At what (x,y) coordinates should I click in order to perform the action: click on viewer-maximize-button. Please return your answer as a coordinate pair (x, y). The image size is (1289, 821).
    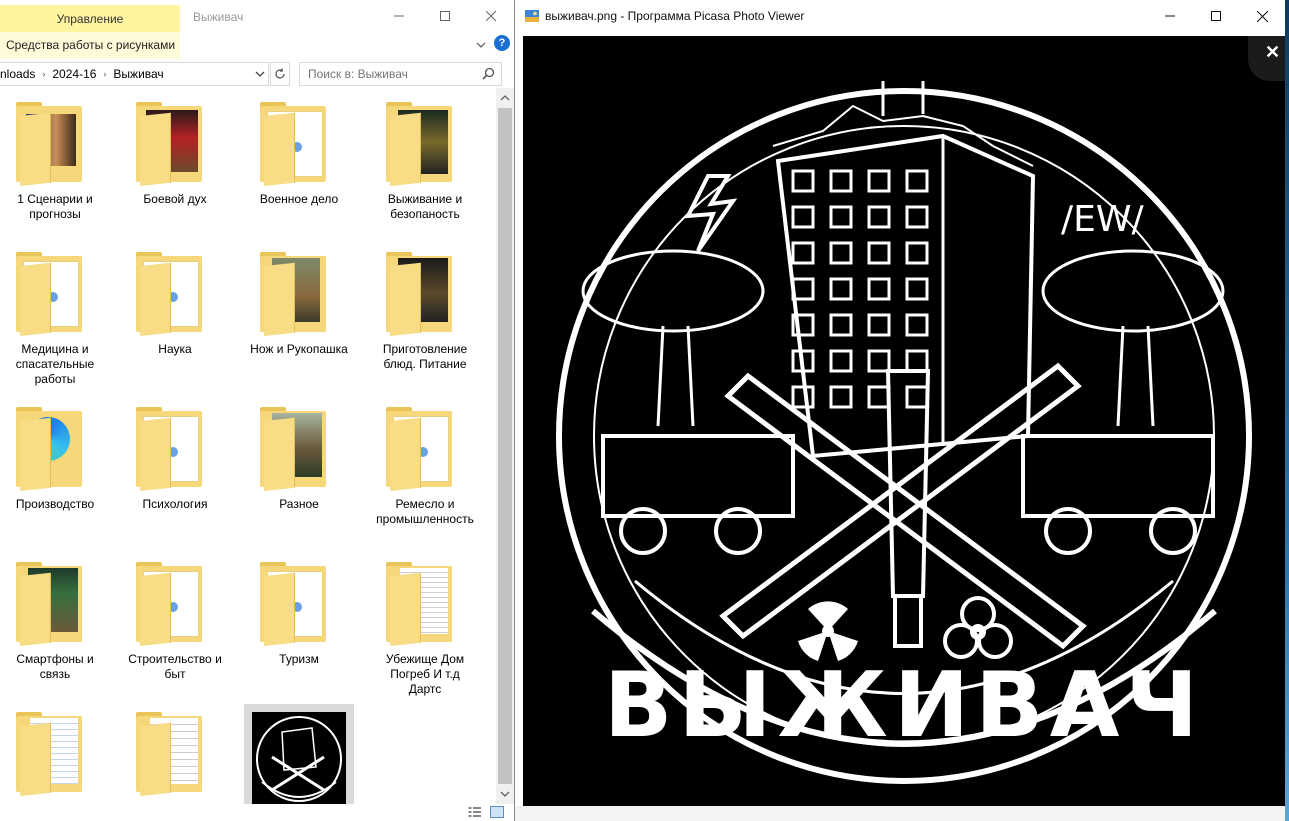
    Looking at the image, I should click on (1216, 16).